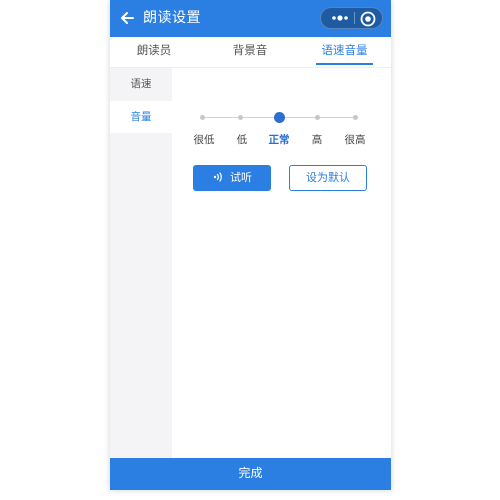 The image size is (500, 500). I want to click on tab-speed-volume: 语速音量, so click(344, 52).